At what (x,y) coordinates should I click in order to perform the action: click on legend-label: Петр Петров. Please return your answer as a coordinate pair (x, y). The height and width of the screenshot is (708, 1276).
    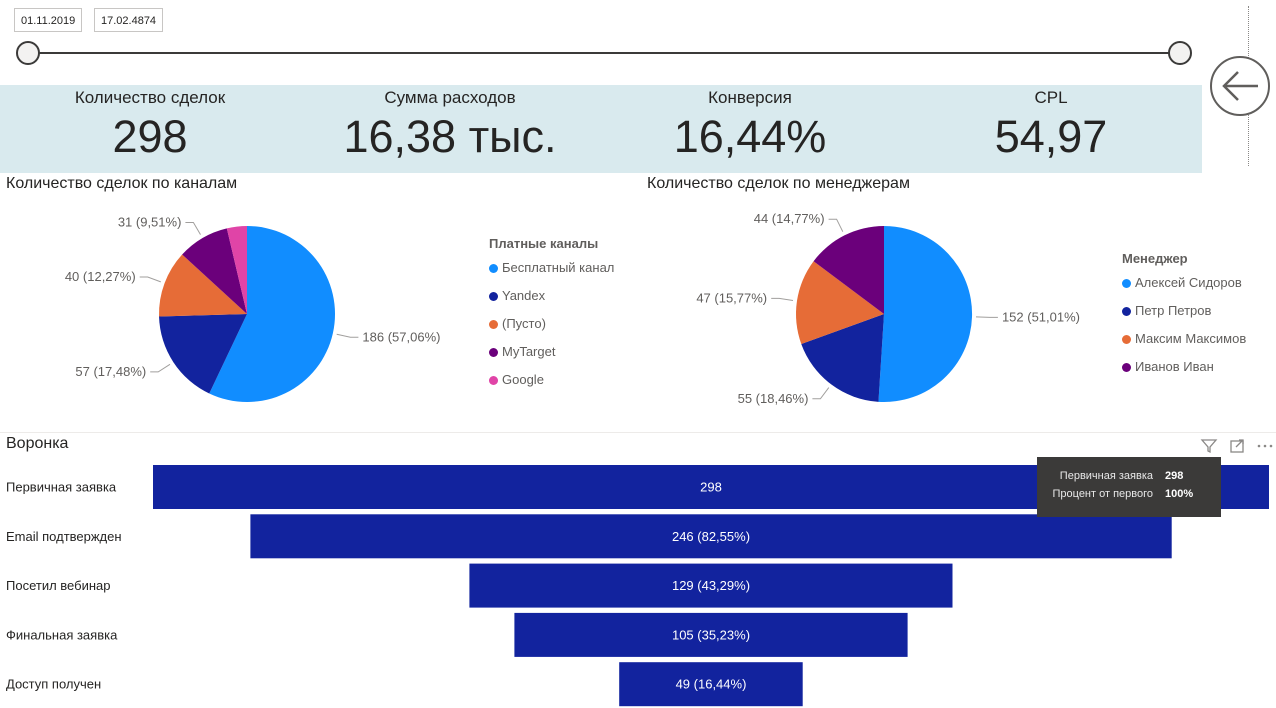
    Looking at the image, I should click on (1173, 310).